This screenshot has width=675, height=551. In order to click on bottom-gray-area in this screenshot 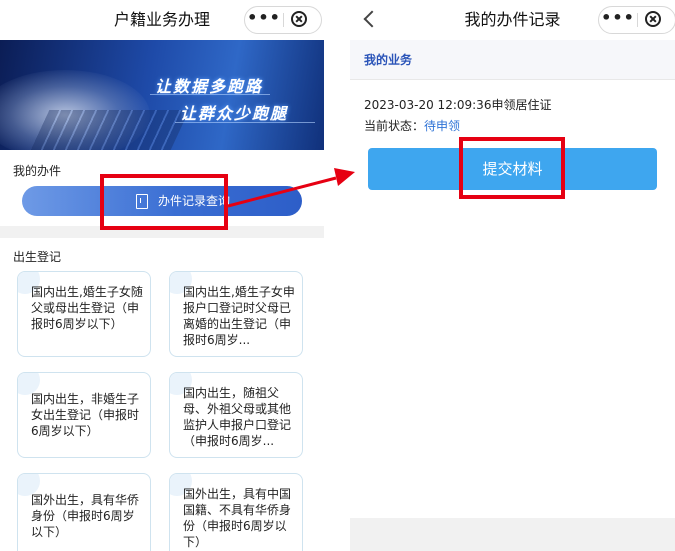, I will do `click(512, 534)`.